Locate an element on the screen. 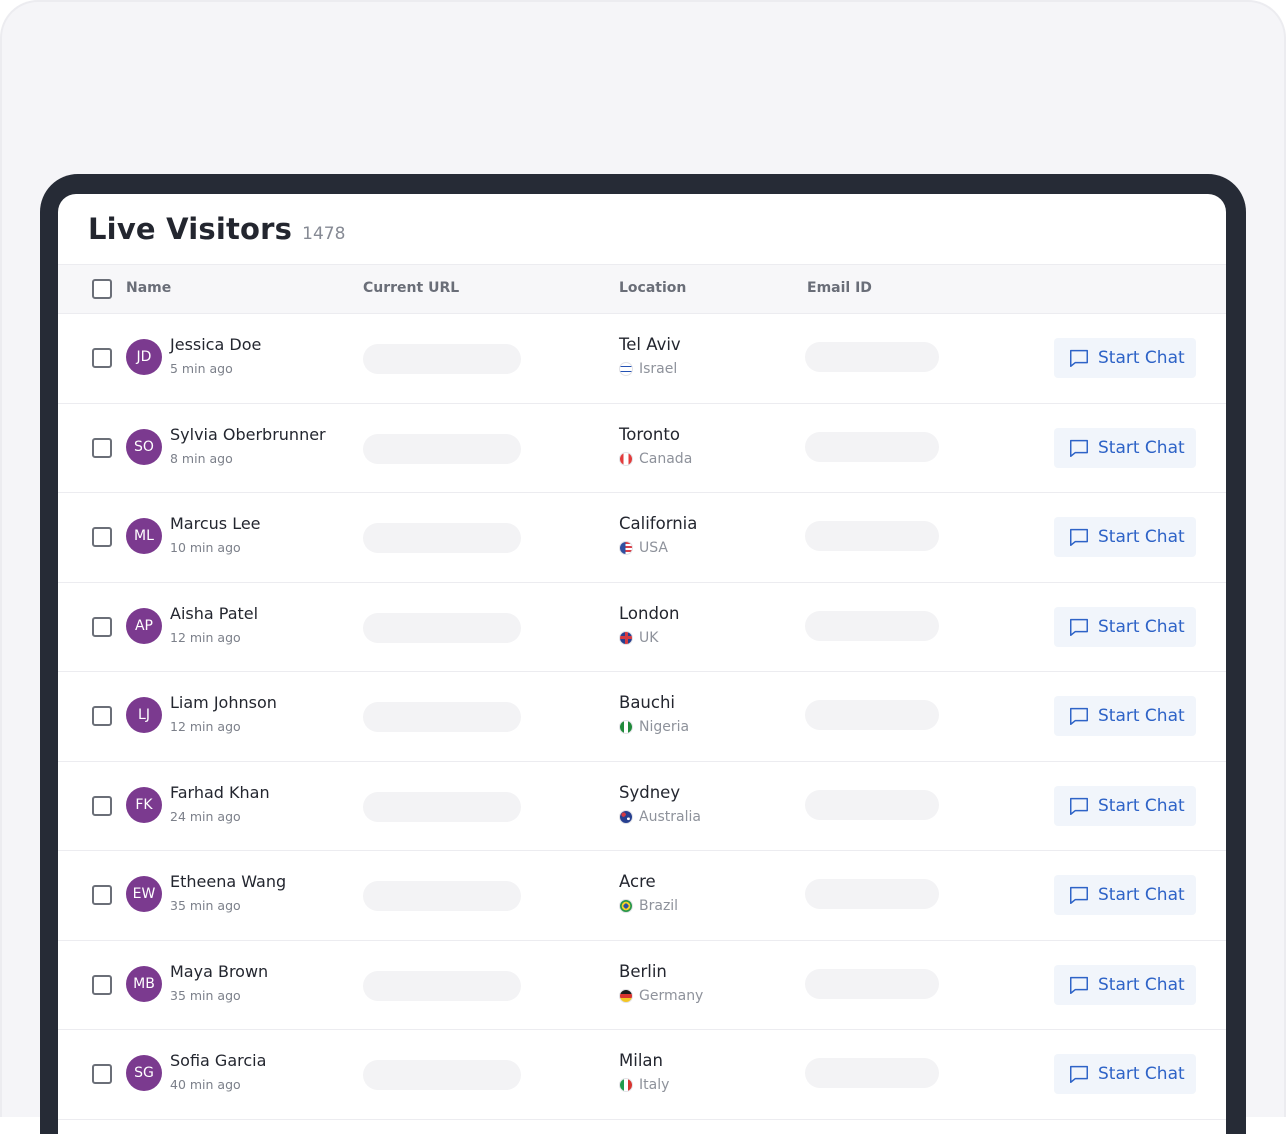 Image resolution: width=1286 pixels, height=1134 pixels. israel-flag-icon is located at coordinates (626, 369).